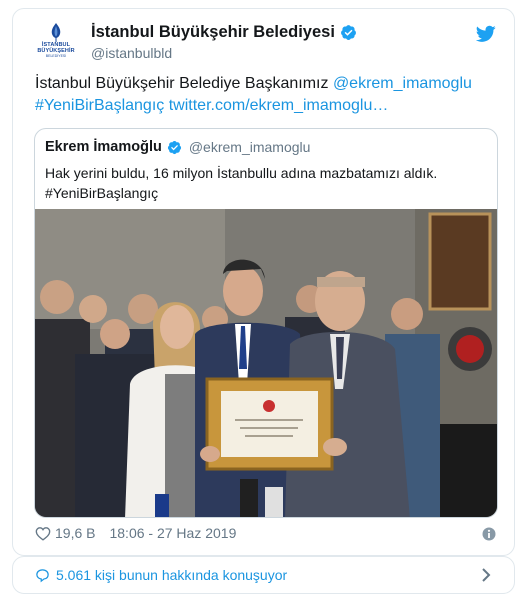  Describe the element at coordinates (402, 83) in the screenshot. I see `mention-link: @ekrem_imamoglu` at that location.